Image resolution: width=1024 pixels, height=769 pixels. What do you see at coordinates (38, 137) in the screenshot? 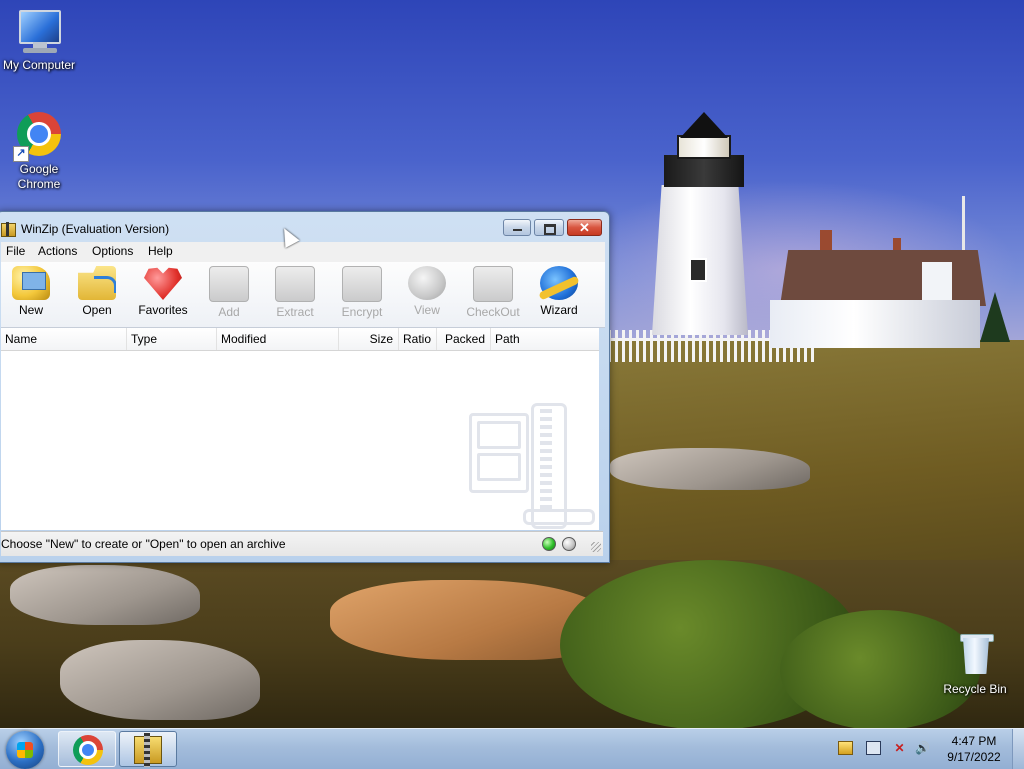
I see `chrome-icon: ↗` at bounding box center [38, 137].